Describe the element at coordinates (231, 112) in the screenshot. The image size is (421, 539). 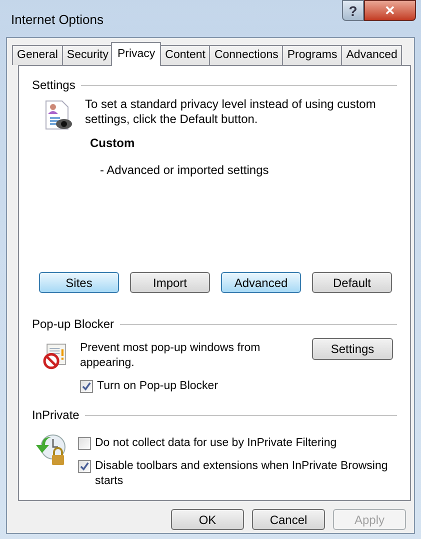
I see `description-text: To set a standard privacy level instead of using custom settings, click the Default button.` at that location.